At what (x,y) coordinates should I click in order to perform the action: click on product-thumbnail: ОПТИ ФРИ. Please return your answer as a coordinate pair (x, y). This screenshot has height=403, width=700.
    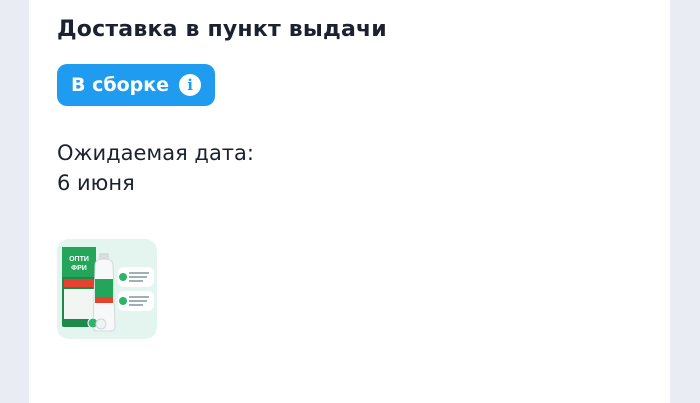
    Looking at the image, I should click on (107, 289).